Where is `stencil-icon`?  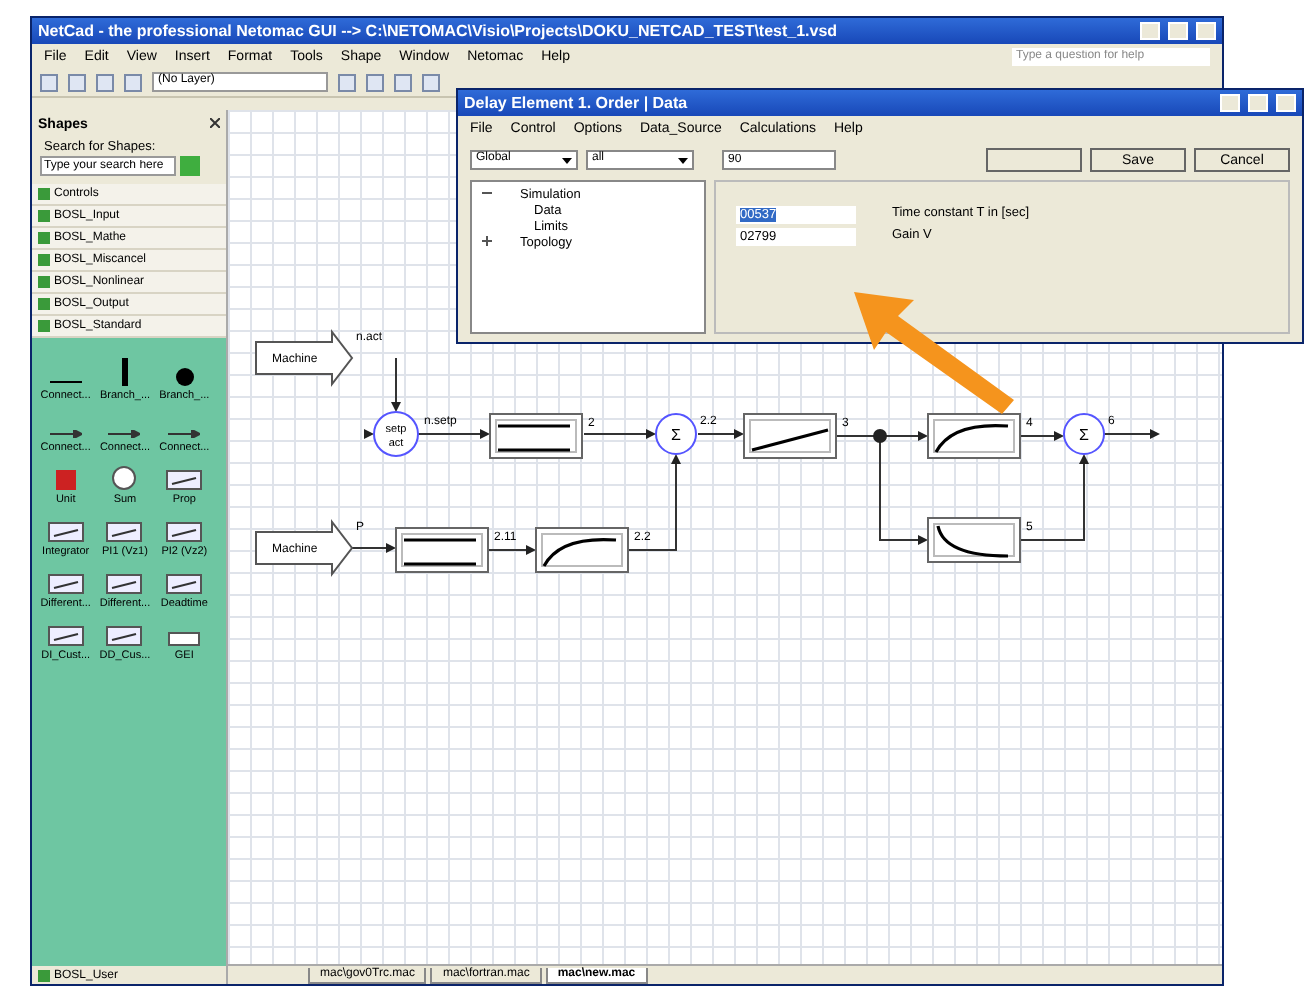
stencil-icon is located at coordinates (44, 975).